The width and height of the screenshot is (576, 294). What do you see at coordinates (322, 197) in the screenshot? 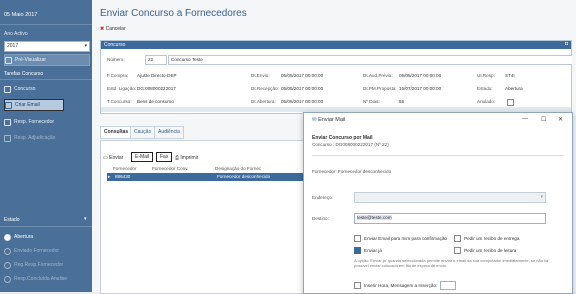
I see `endereco-label: Endereço:` at bounding box center [322, 197].